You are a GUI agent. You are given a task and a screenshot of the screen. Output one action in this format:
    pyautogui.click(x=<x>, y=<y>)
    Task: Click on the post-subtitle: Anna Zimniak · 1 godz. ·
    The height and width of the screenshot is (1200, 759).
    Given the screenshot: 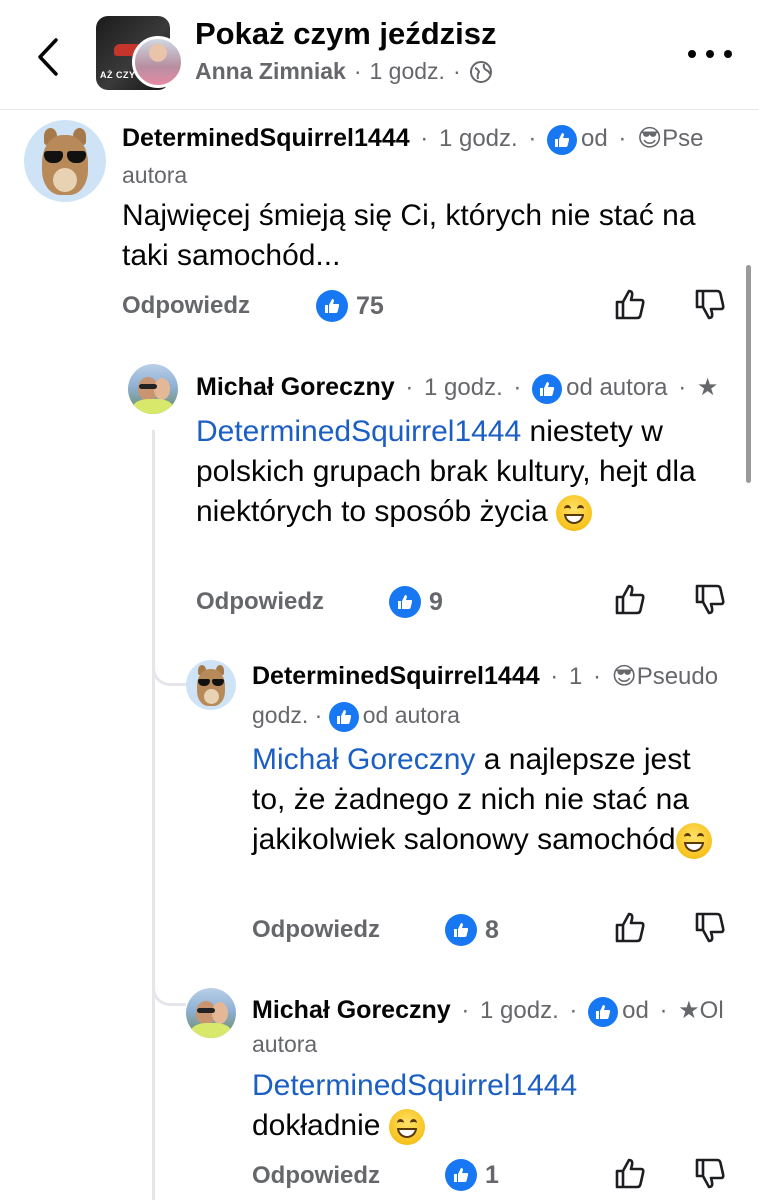 What is the action you would take?
    pyautogui.click(x=344, y=71)
    